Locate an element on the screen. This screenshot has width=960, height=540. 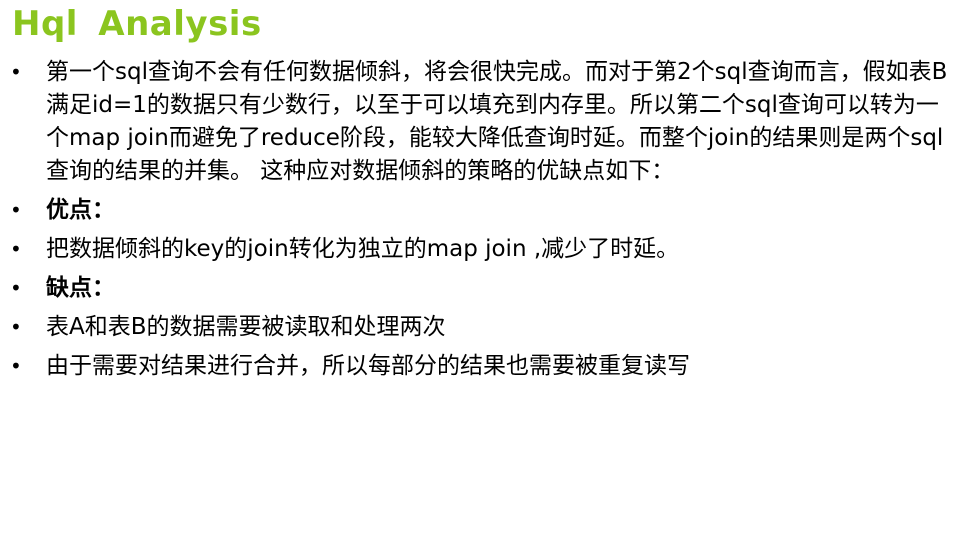
title-area: Hql Analysis Hql Analysis is located at coordinates (137, 30).